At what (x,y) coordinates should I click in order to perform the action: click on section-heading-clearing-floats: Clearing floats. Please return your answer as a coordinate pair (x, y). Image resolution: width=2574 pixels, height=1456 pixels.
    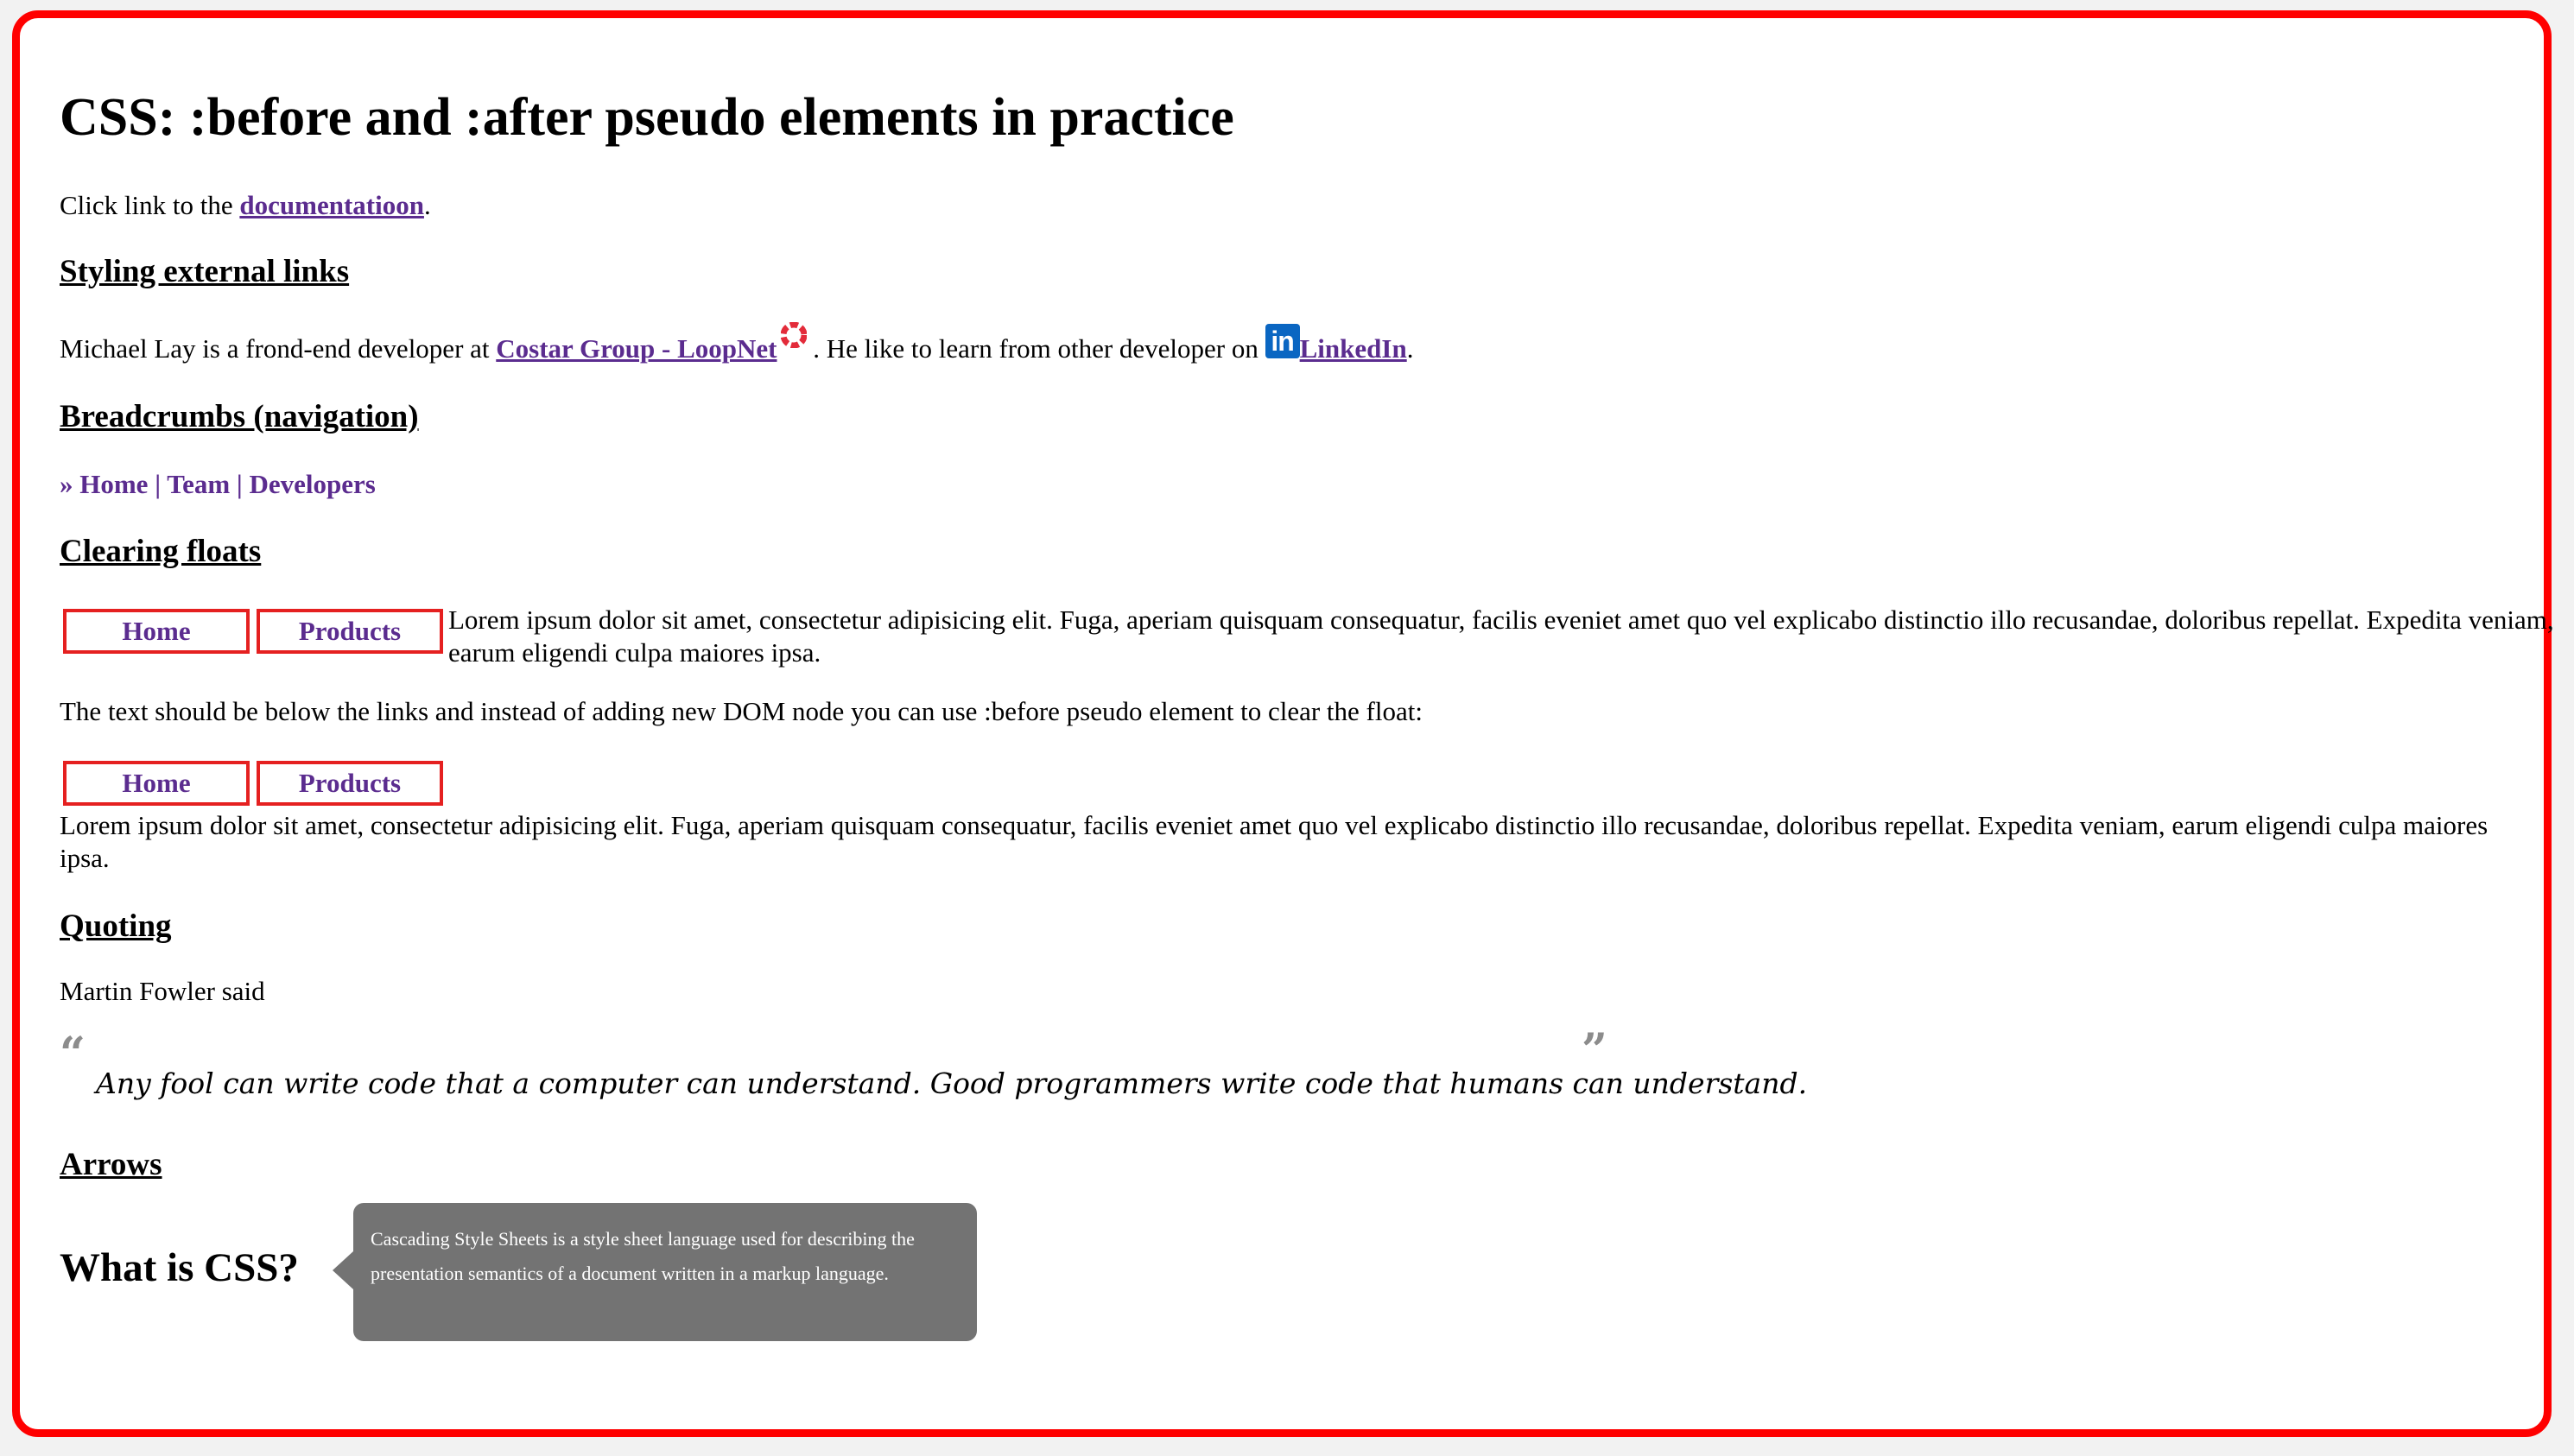
    Looking at the image, I should click on (161, 552).